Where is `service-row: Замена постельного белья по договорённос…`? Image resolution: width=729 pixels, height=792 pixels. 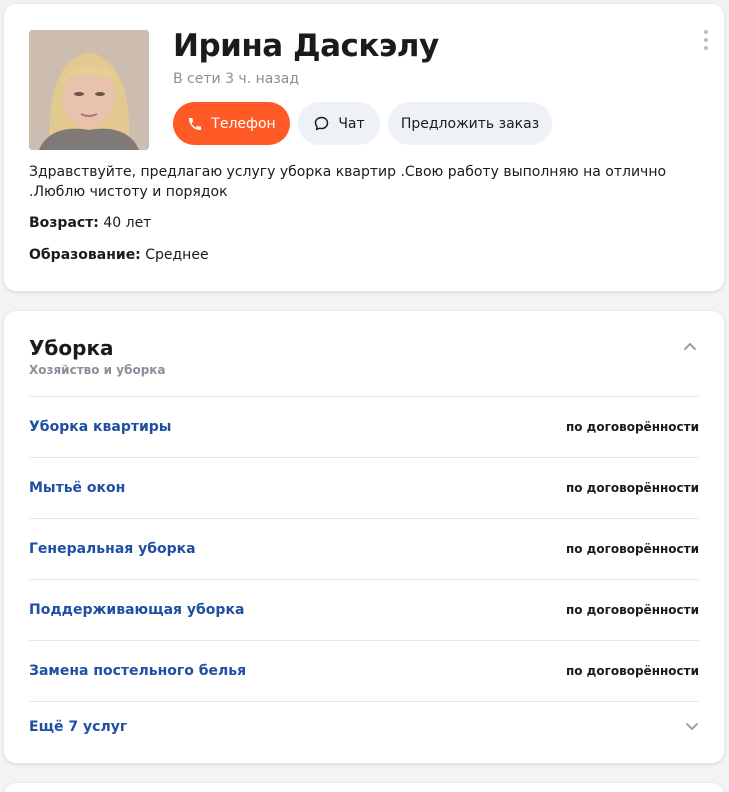 service-row: Замена постельного белья по договорённос… is located at coordinates (364, 670).